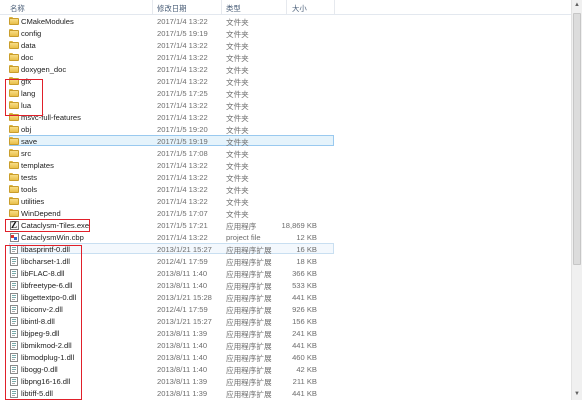 Image resolution: width=582 pixels, height=400 pixels. I want to click on file-date: 2017/1/5 19:20, so click(182, 129).